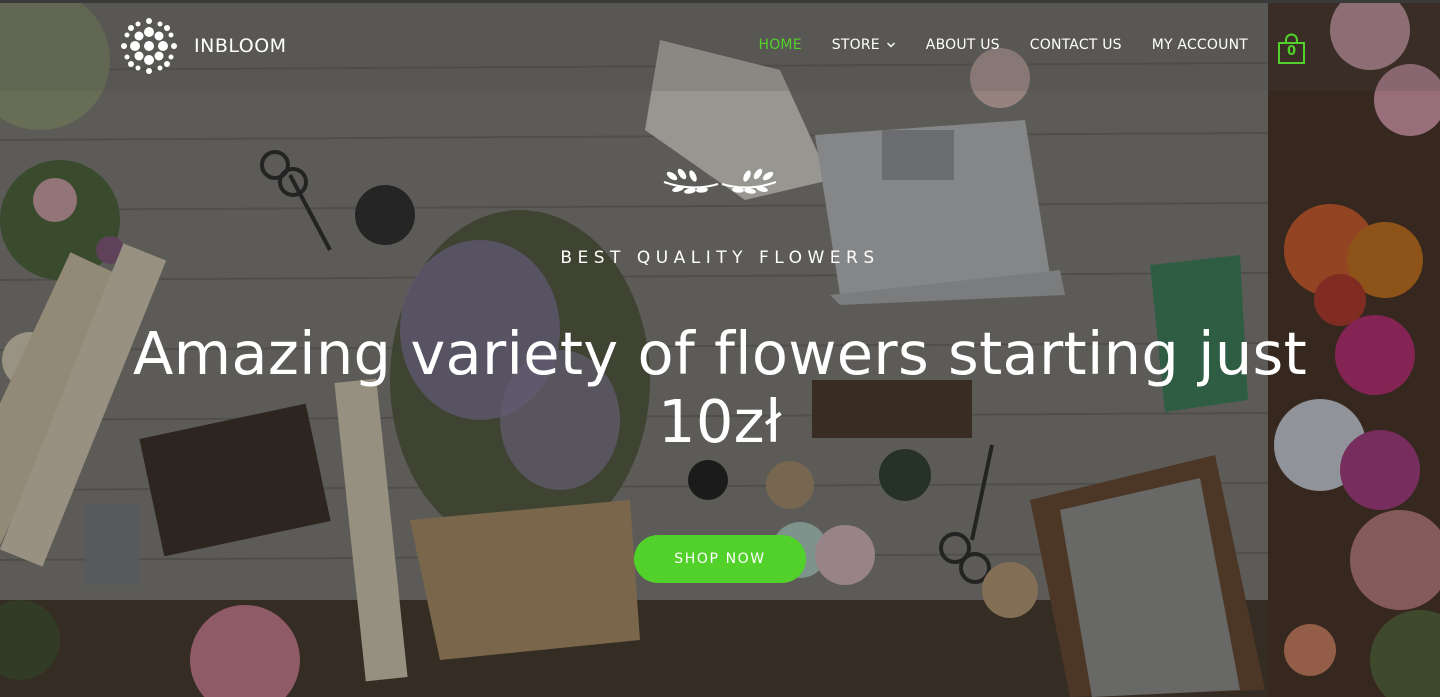 The height and width of the screenshot is (697, 1440). I want to click on nav-item-label: STORE, so click(855, 45).